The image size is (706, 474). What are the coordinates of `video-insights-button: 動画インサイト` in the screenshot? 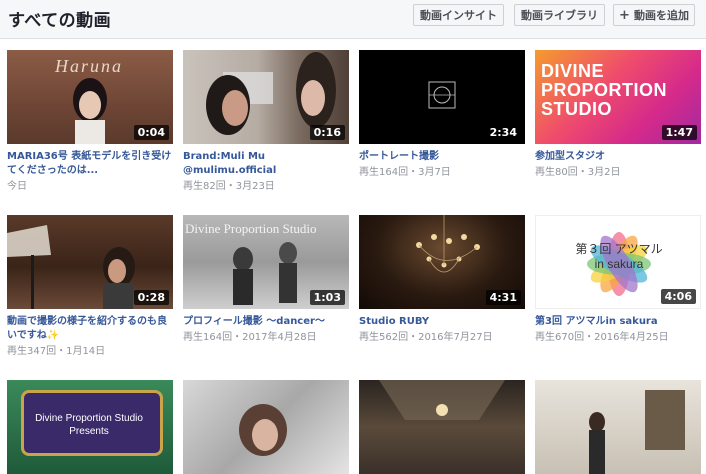 It's located at (458, 15).